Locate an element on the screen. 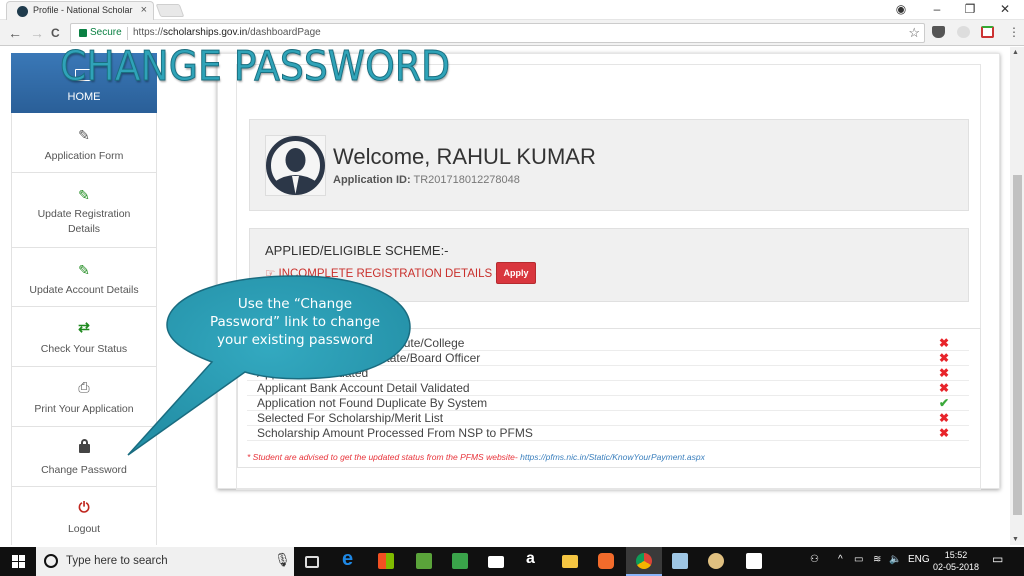 This screenshot has width=1024, height=576. bookmark-star-icon: ☆ is located at coordinates (914, 33).